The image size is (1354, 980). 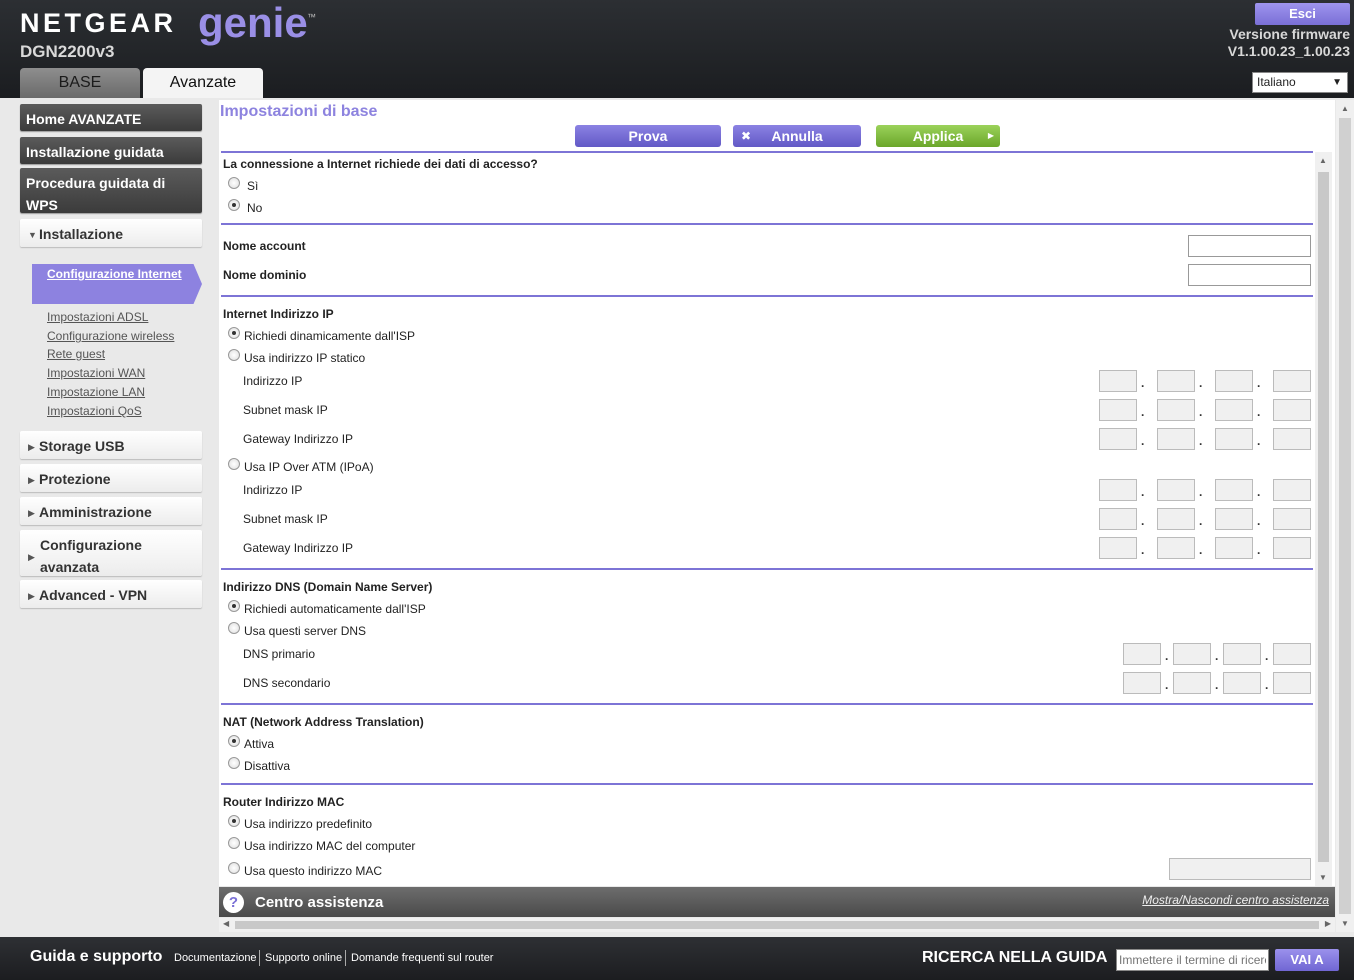 What do you see at coordinates (111, 117) in the screenshot?
I see `sidebar-item-home-advanced: Home AVANZATE` at bounding box center [111, 117].